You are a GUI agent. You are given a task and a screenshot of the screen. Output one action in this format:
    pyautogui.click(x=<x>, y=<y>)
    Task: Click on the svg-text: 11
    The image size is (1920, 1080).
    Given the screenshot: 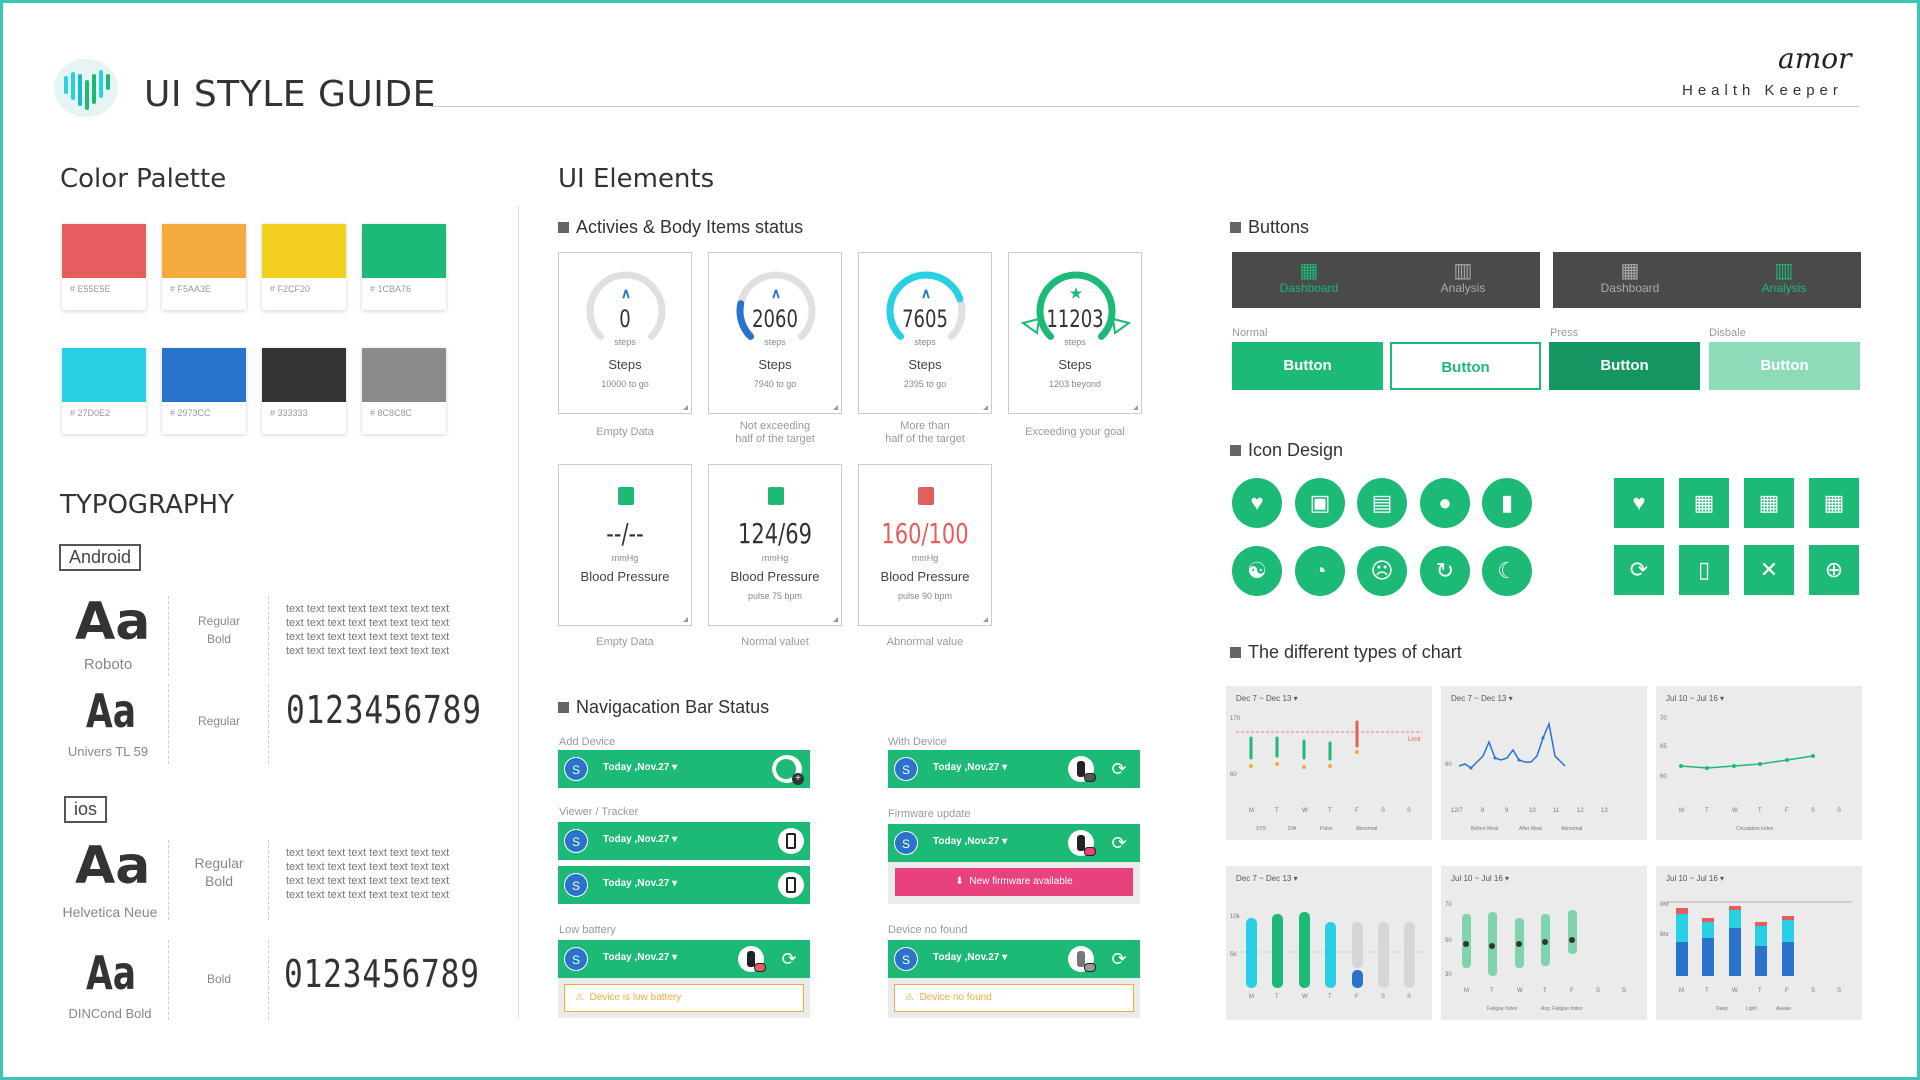 What is the action you would take?
    pyautogui.click(x=1556, y=811)
    